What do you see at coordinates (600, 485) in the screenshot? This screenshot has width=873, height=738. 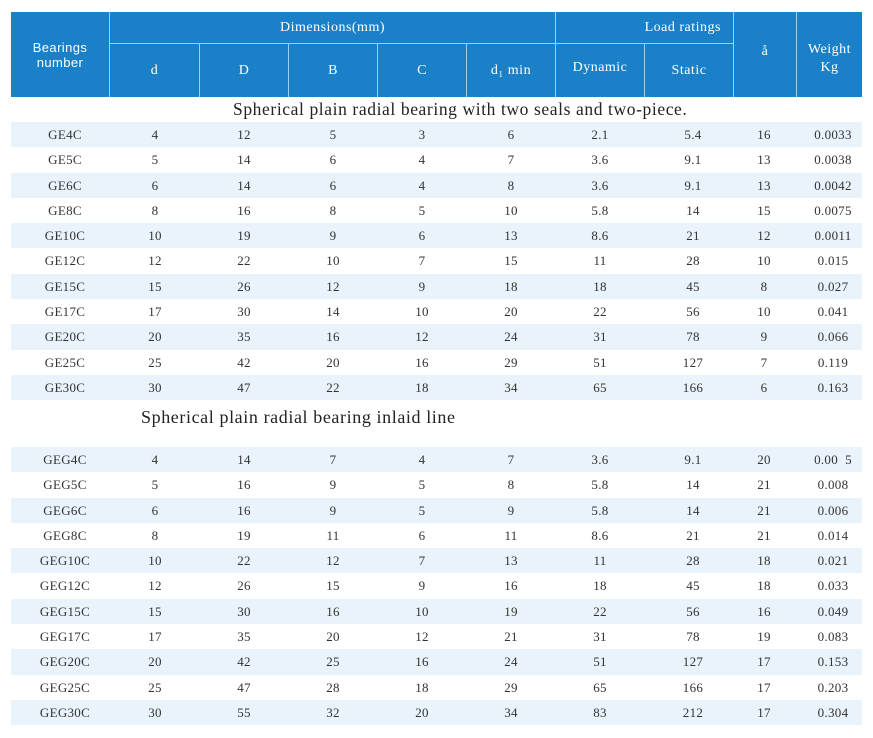 I see `cell-dynamic: 5.8` at bounding box center [600, 485].